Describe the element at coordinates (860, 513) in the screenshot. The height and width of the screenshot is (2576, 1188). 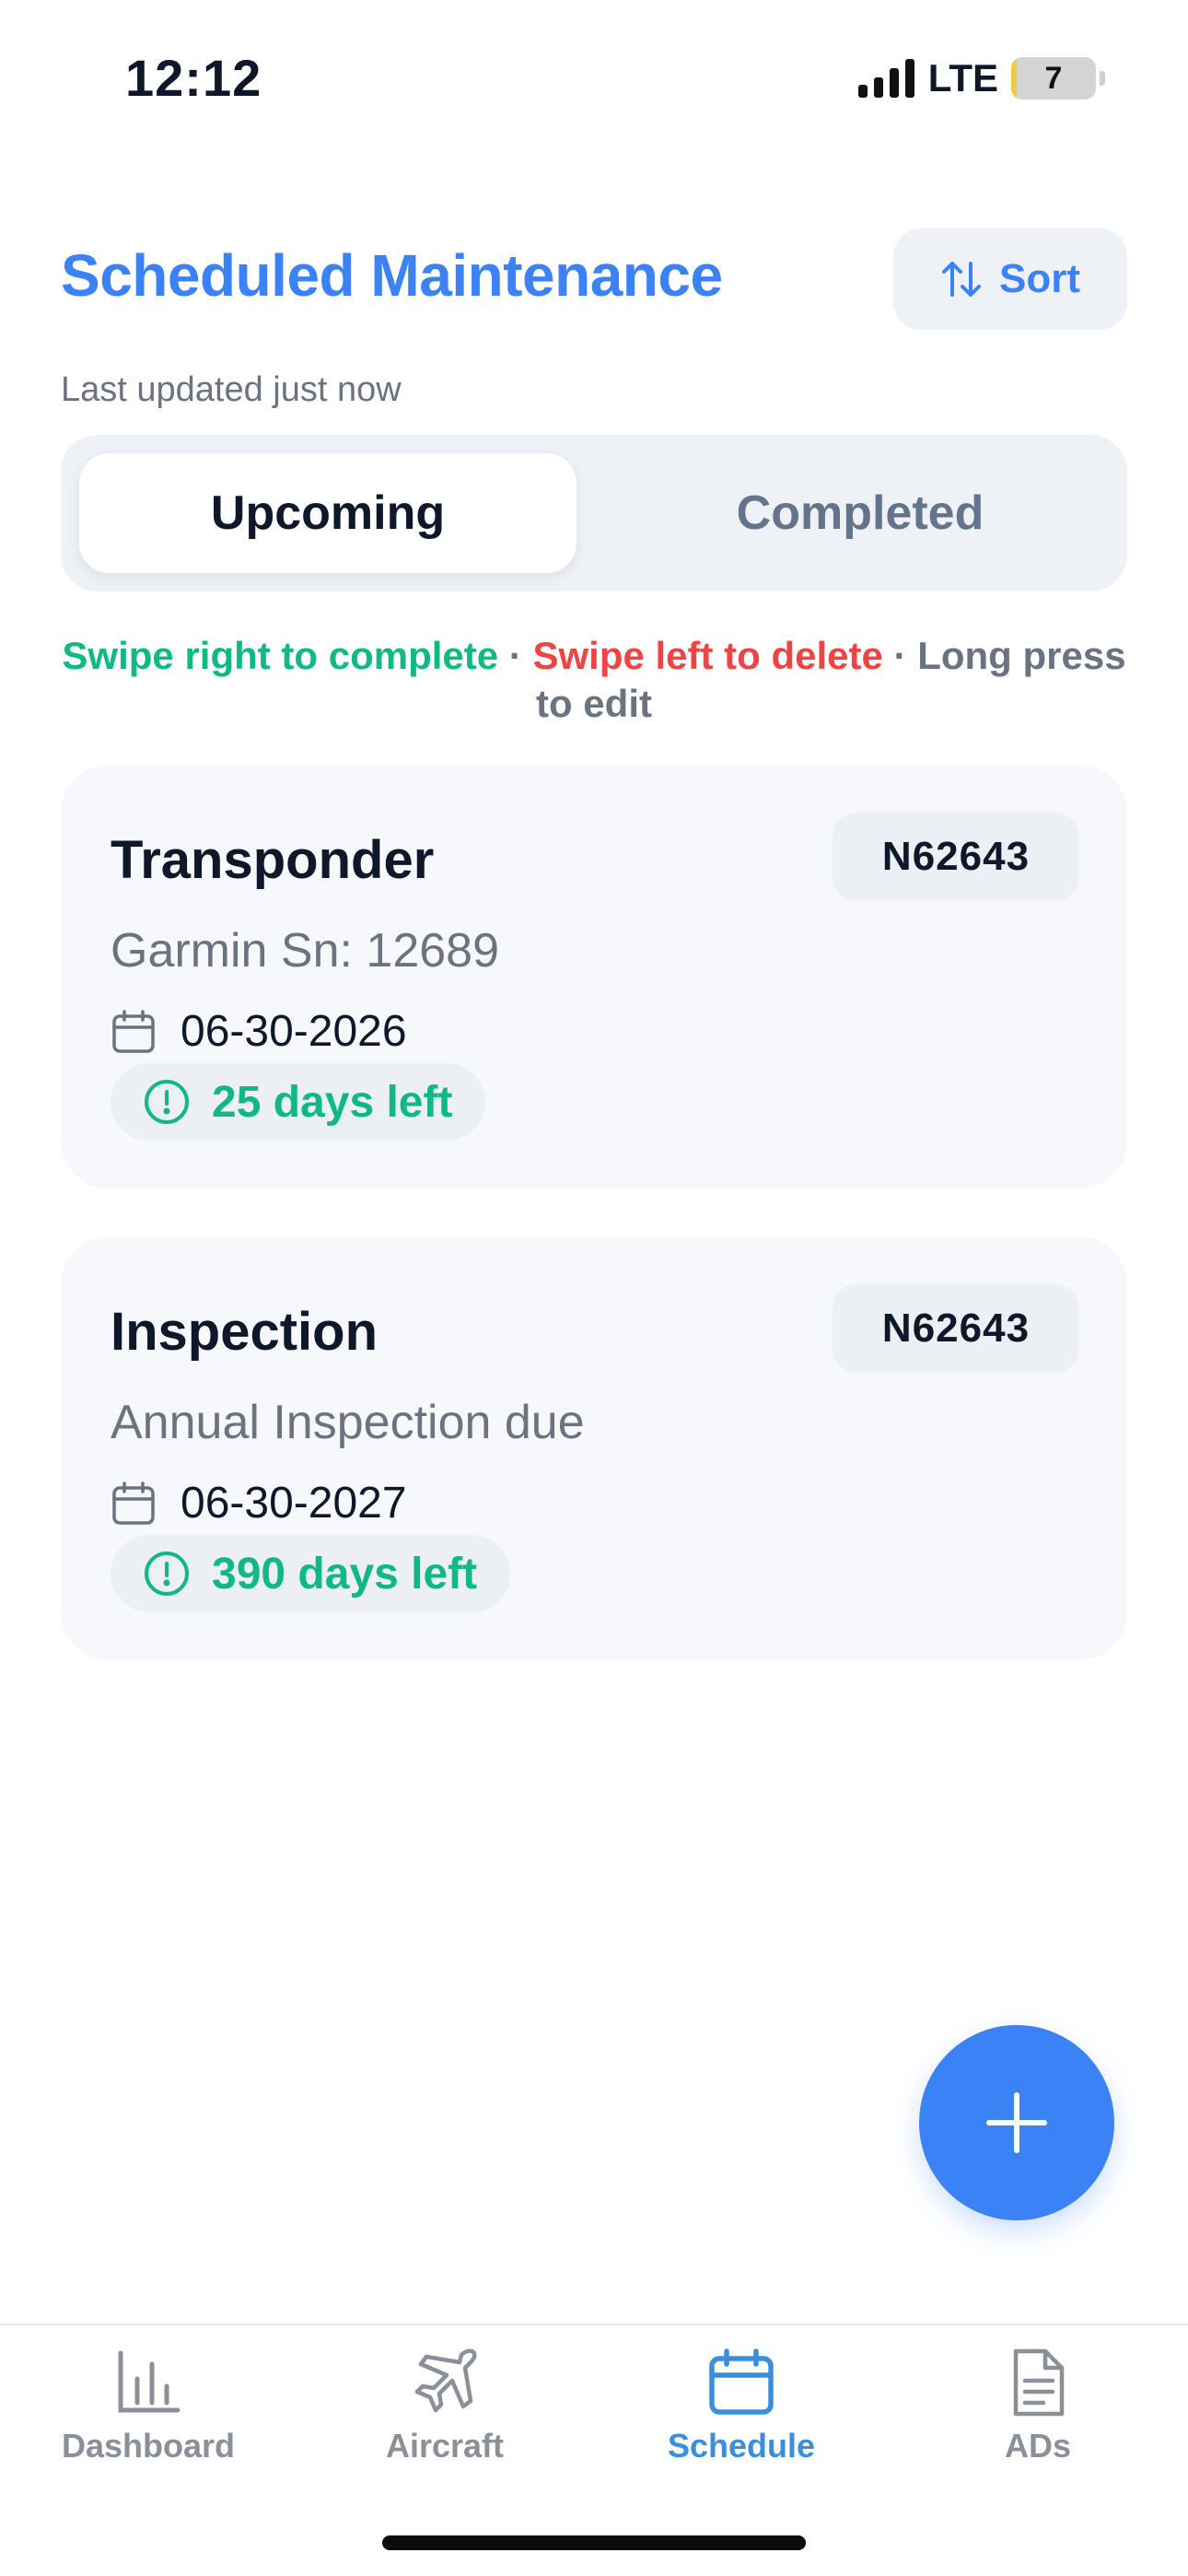
I see `tab-completed: Completed` at that location.